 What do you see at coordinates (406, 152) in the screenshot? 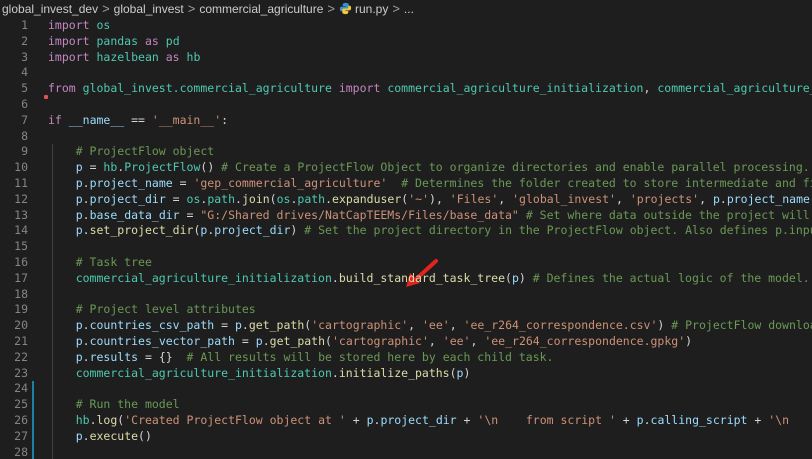
I see `code-line: 9 # ProjectFlow object` at bounding box center [406, 152].